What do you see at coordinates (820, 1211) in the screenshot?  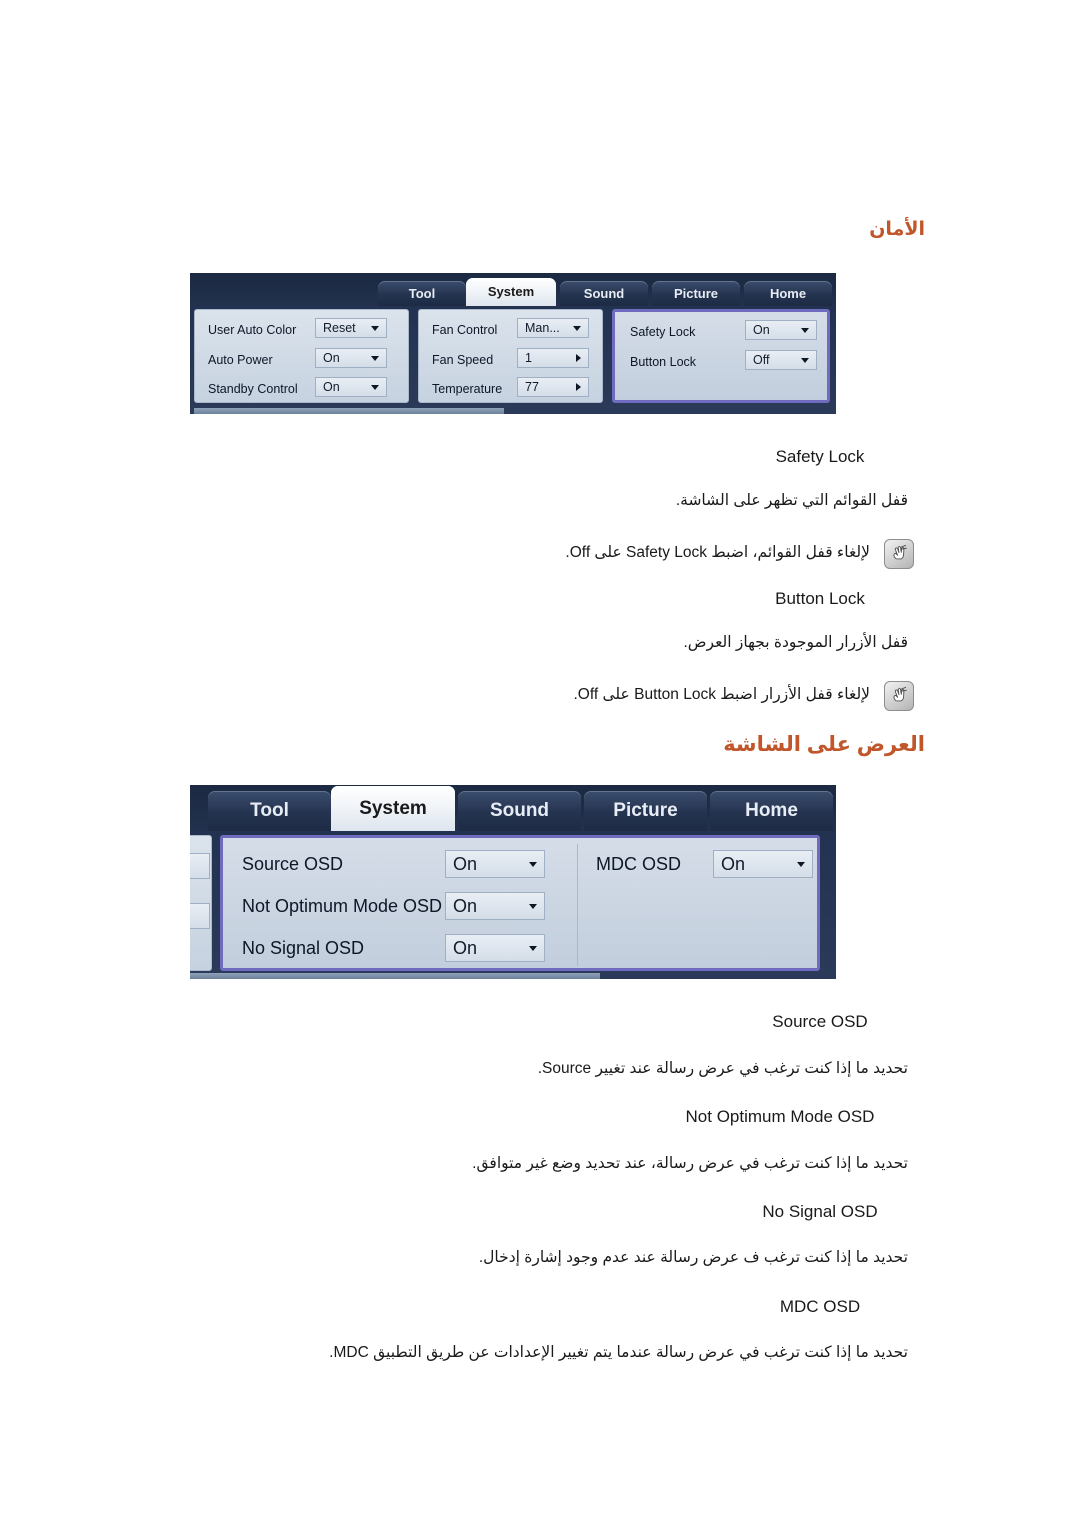 I see `term-no-signal-osd: No Signal OSD` at bounding box center [820, 1211].